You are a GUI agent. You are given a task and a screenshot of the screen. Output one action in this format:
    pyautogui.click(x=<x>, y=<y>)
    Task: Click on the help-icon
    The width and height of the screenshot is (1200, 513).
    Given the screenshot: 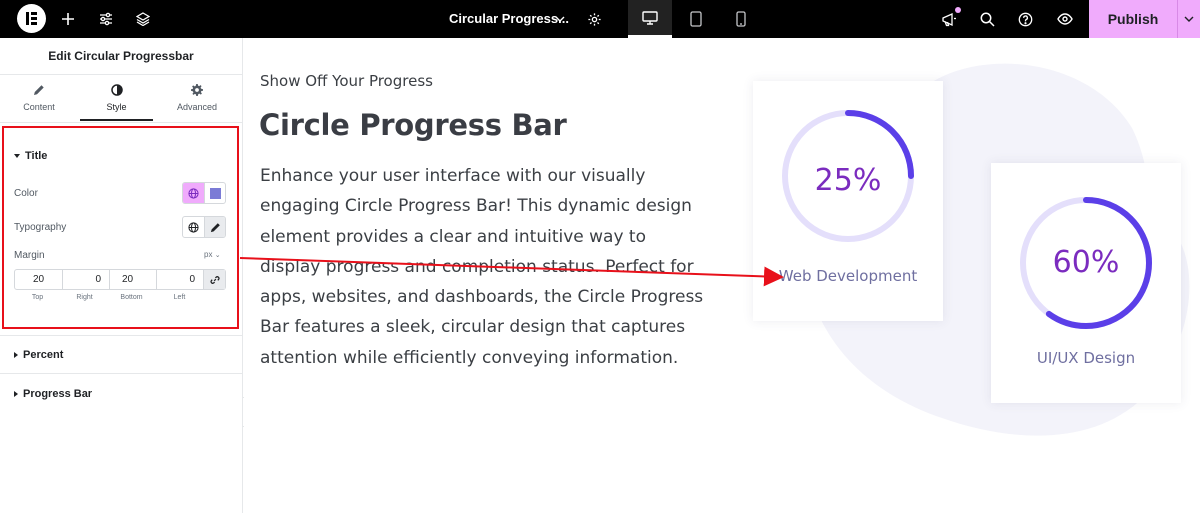 What is the action you would take?
    pyautogui.click(x=1025, y=19)
    